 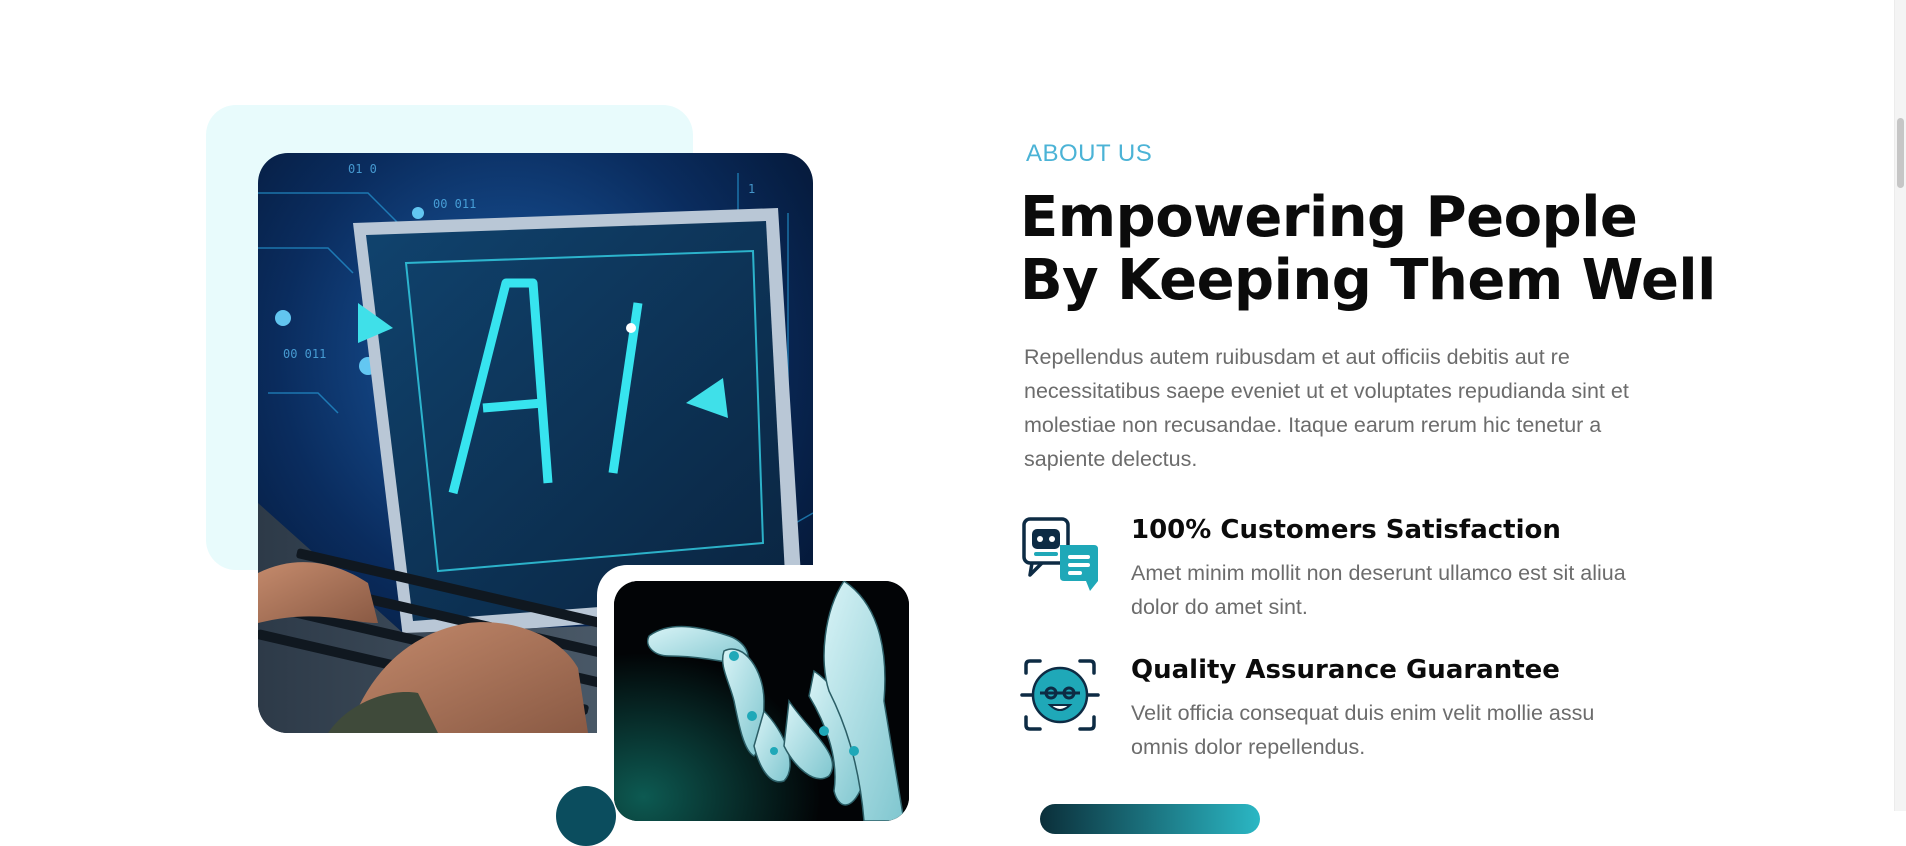 I want to click on feature-title: 100% Customers Satisfaction, so click(x=1346, y=530).